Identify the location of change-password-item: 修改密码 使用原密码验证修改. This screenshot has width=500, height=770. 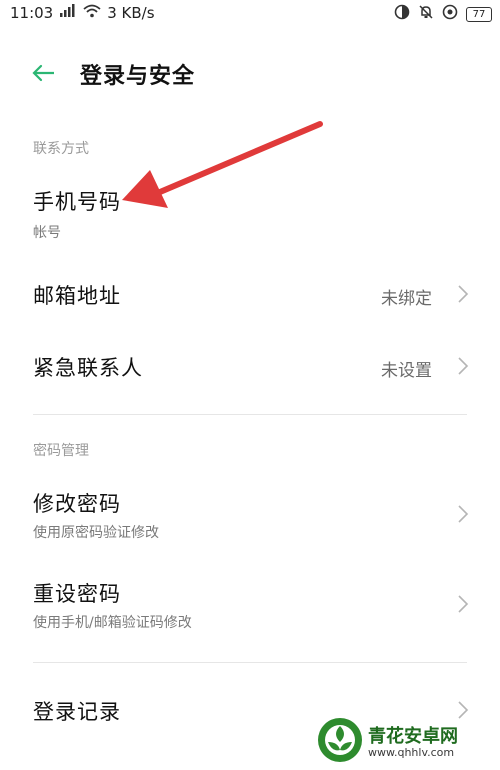
(250, 516).